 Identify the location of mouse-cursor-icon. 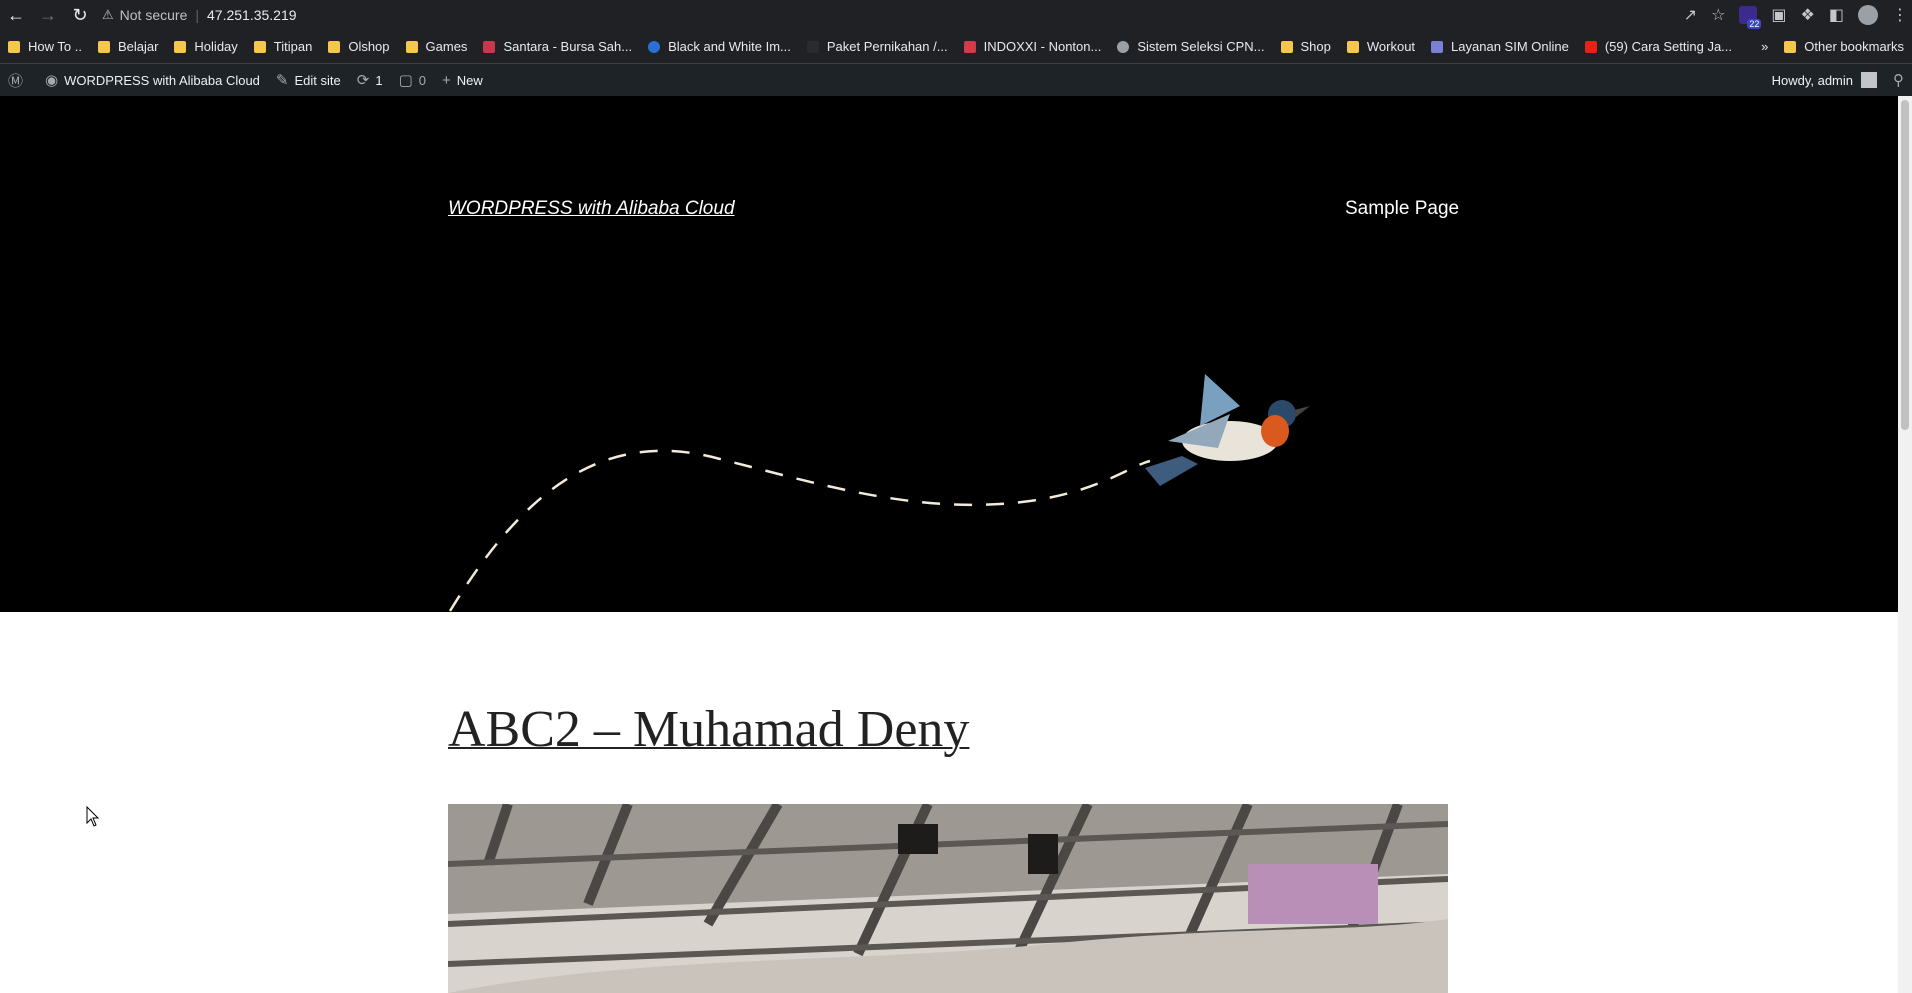
(93, 816).